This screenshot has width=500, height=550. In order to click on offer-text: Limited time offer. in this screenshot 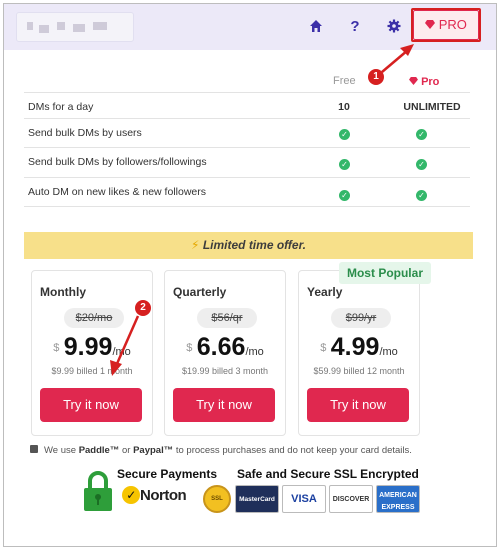, I will do `click(254, 245)`.